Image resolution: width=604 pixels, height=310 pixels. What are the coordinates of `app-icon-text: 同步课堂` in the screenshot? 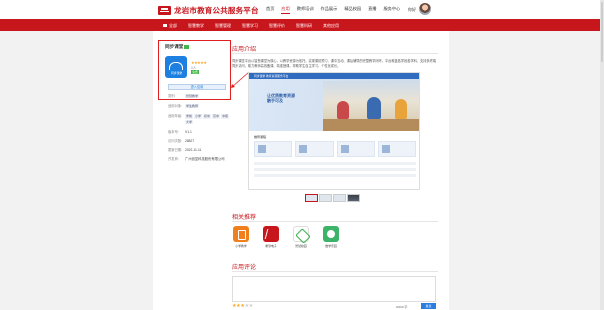 It's located at (177, 73).